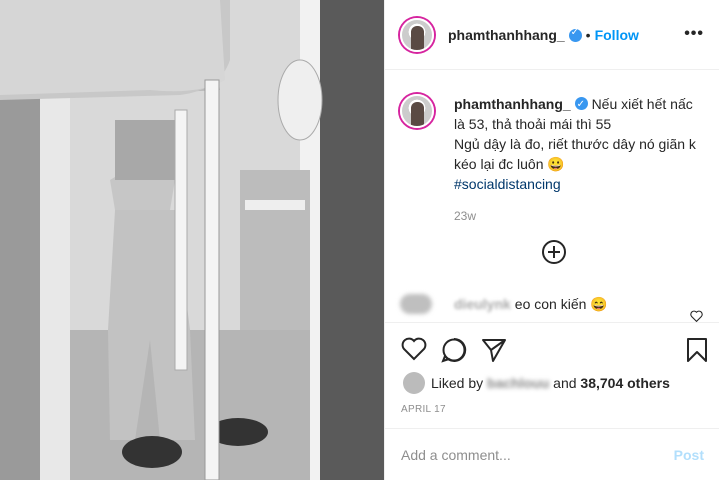 Image resolution: width=719 pixels, height=480 pixels. I want to click on heart-icon, so click(414, 349).